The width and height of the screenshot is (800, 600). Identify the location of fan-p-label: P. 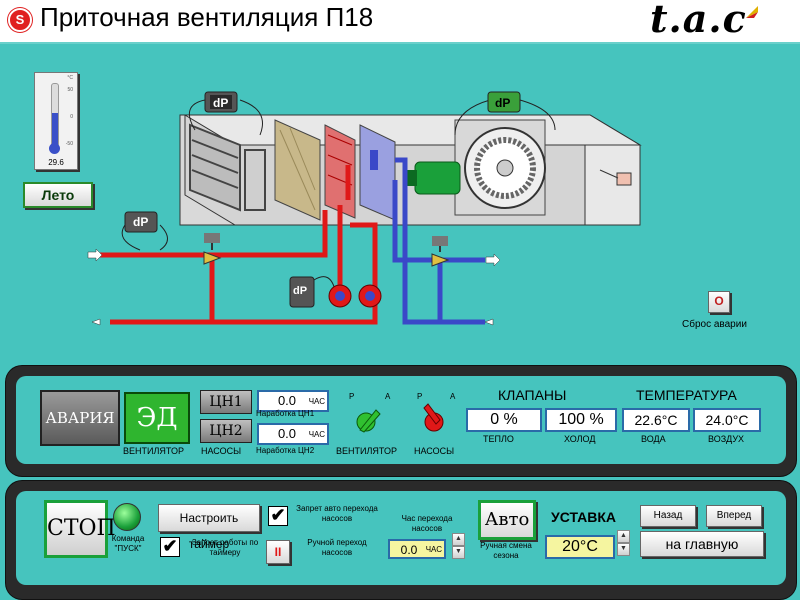
(352, 396).